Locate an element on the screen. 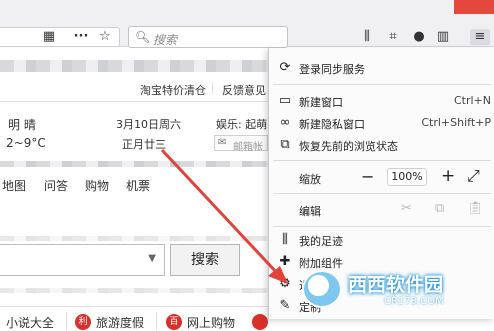 This screenshot has width=494, height=331. arrow-line is located at coordinates (220, 212).